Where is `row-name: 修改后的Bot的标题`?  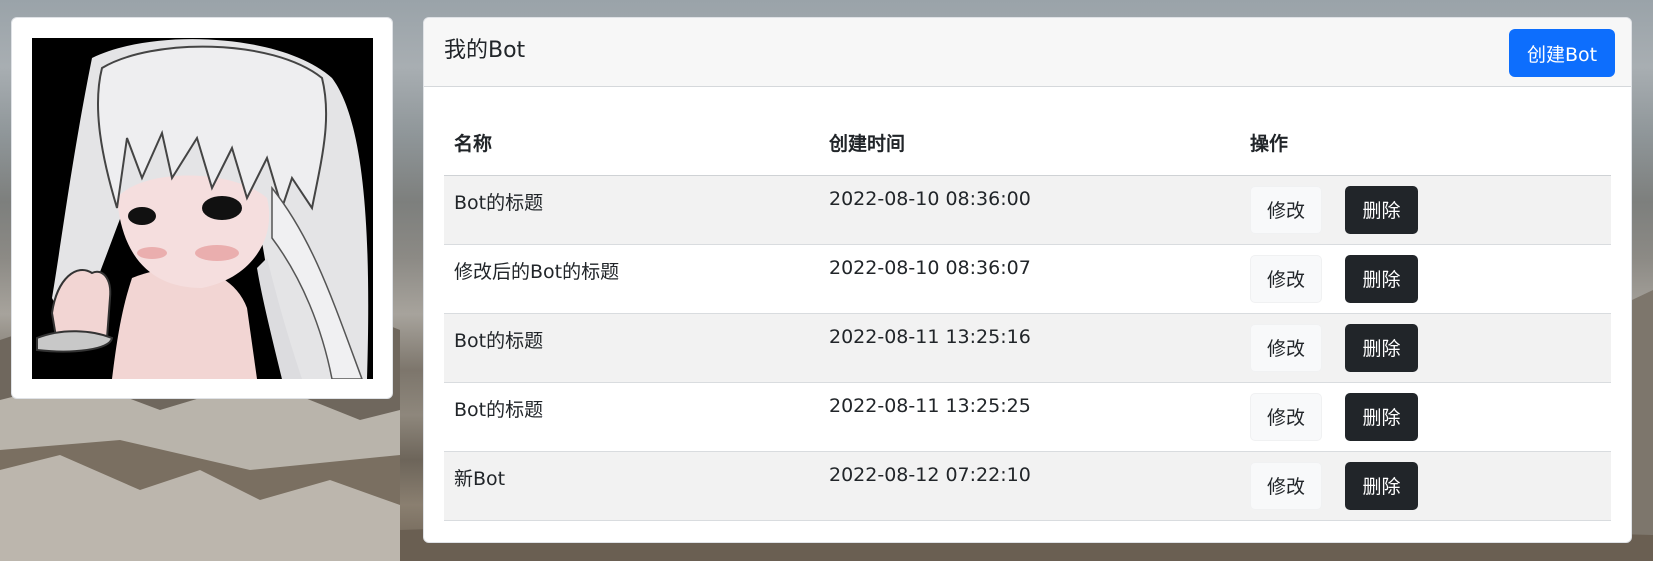 row-name: 修改后的Bot的标题 is located at coordinates (631, 279).